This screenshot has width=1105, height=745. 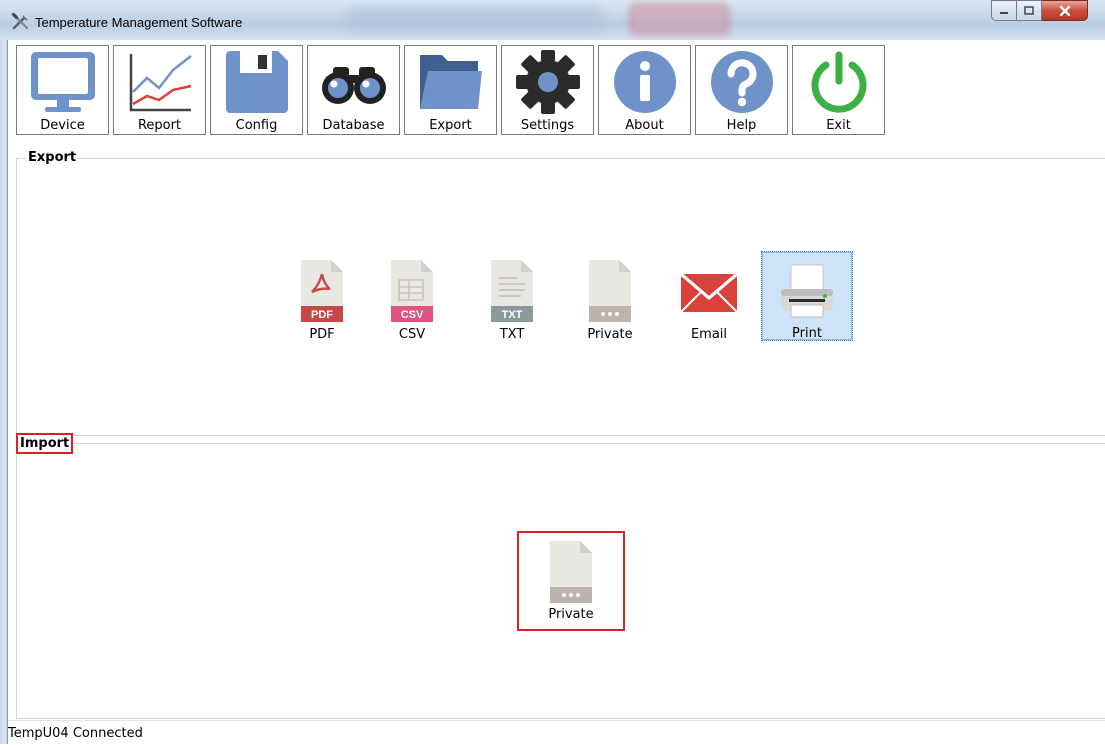 I want to click on info-icon, so click(x=644, y=82).